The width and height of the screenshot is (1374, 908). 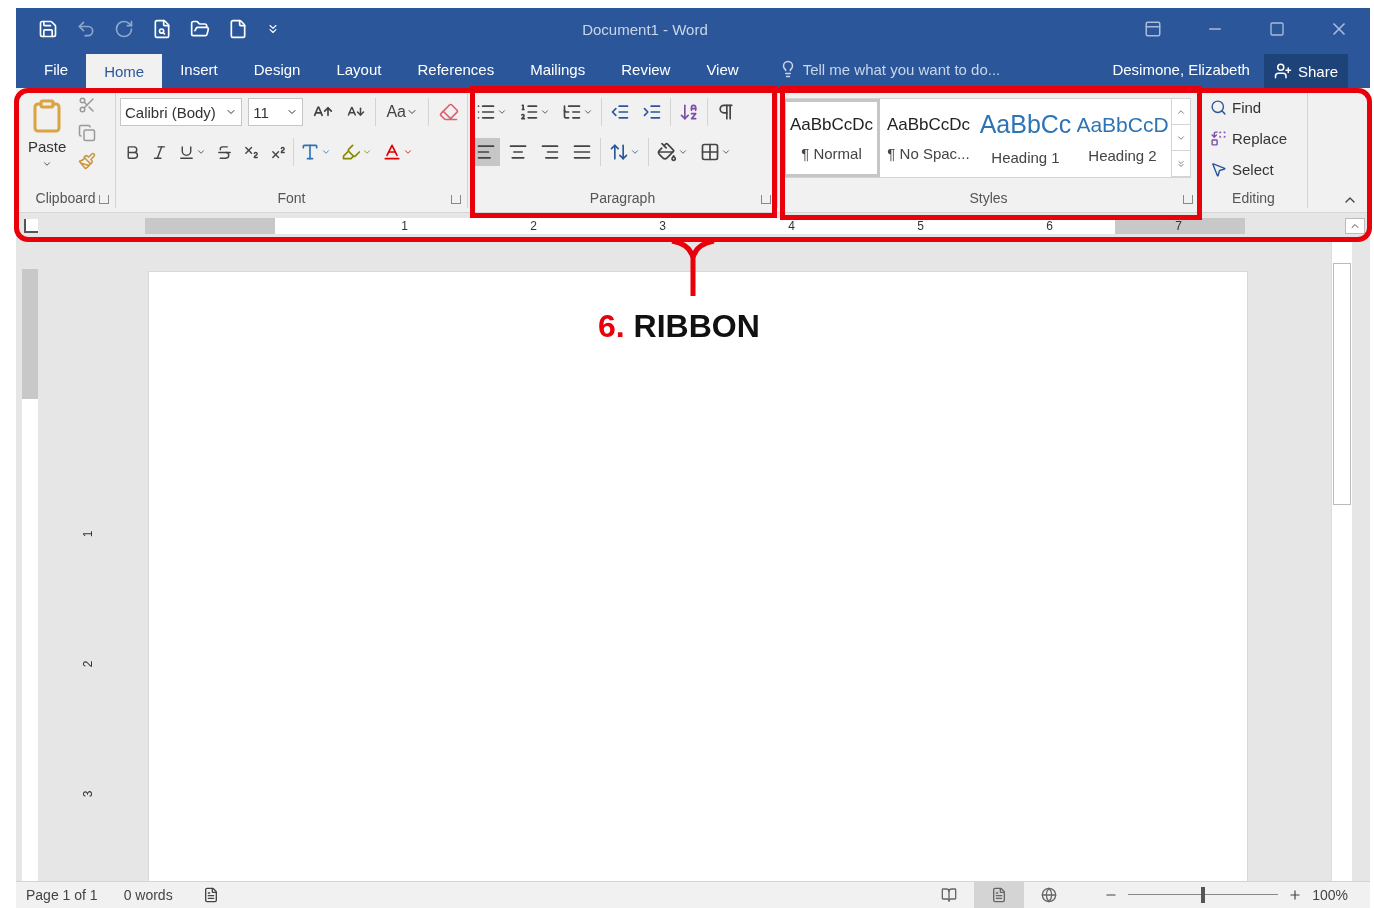 I want to click on new-document-icon, so click(x=238, y=29).